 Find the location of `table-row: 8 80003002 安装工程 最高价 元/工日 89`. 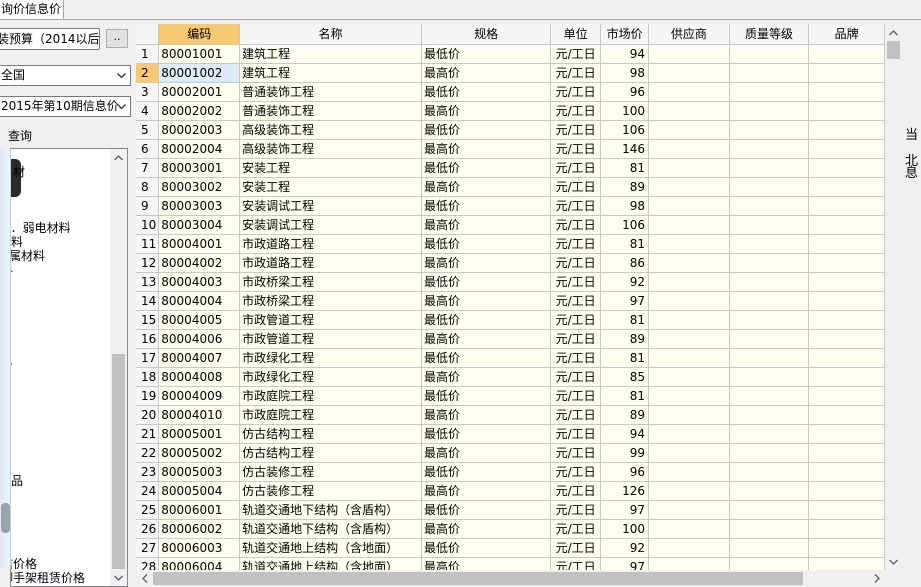

table-row: 8 80003002 安装工程 最高价 元/工日 89 is located at coordinates (510, 187).